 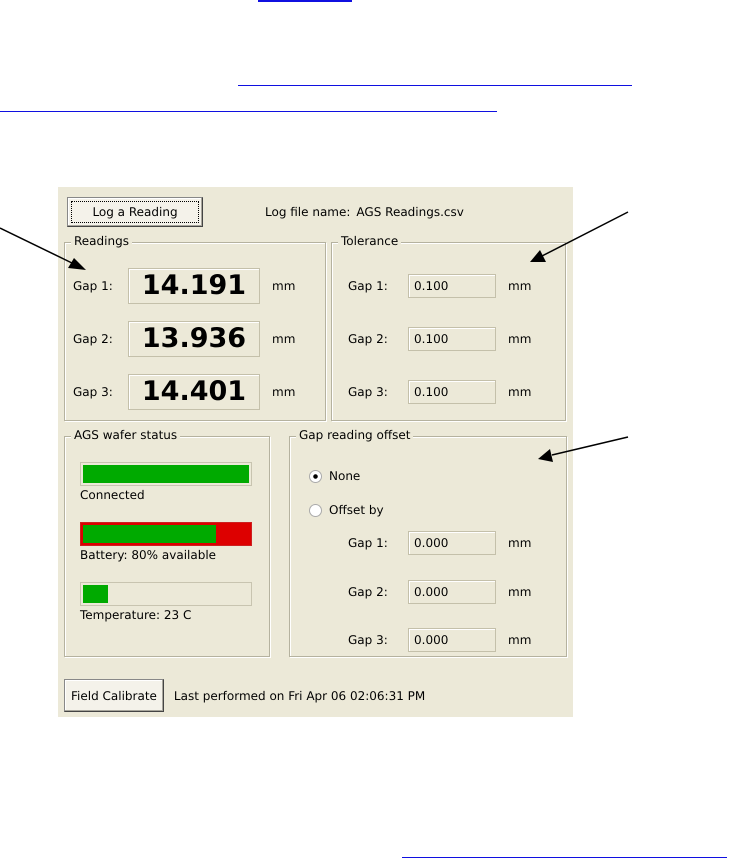 What do you see at coordinates (356, 510) in the screenshot?
I see `radio-label: Offset by` at bounding box center [356, 510].